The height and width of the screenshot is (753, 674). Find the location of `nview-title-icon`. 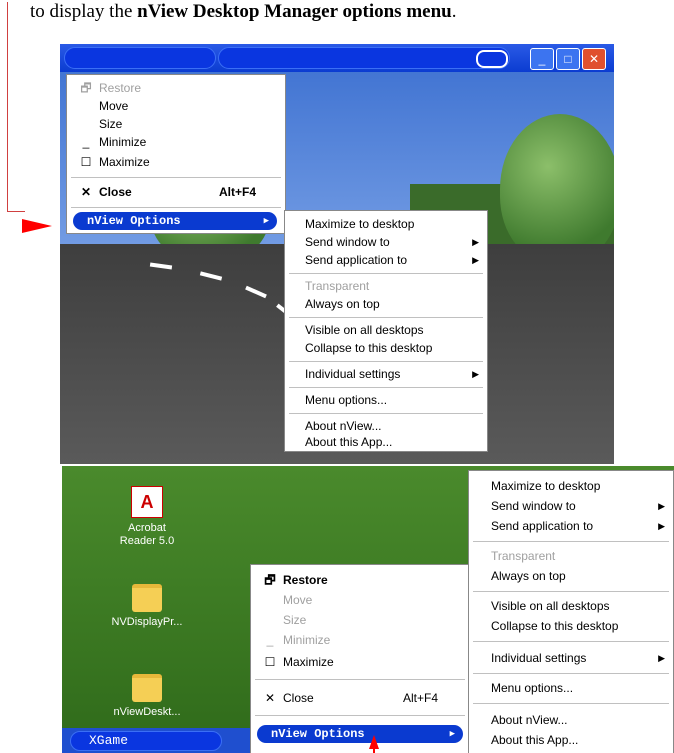

nview-title-icon is located at coordinates (492, 59).